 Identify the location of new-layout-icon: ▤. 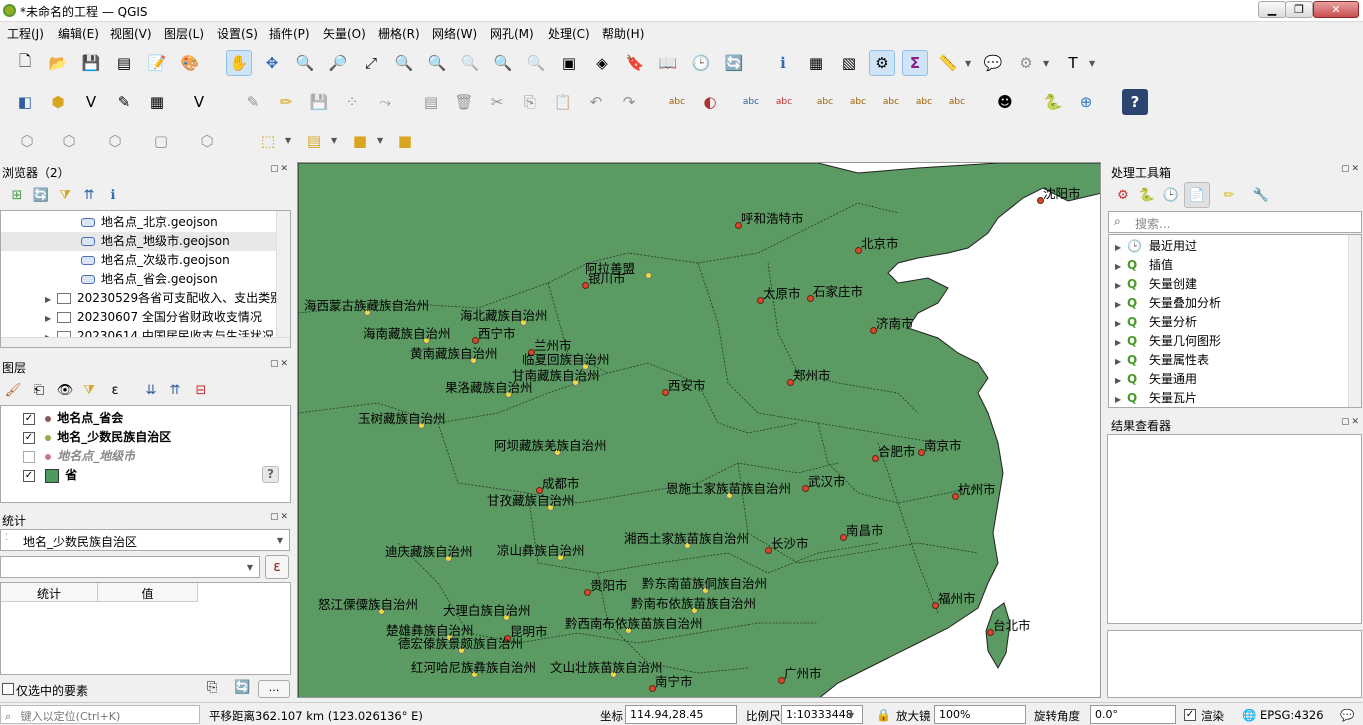
(124, 63).